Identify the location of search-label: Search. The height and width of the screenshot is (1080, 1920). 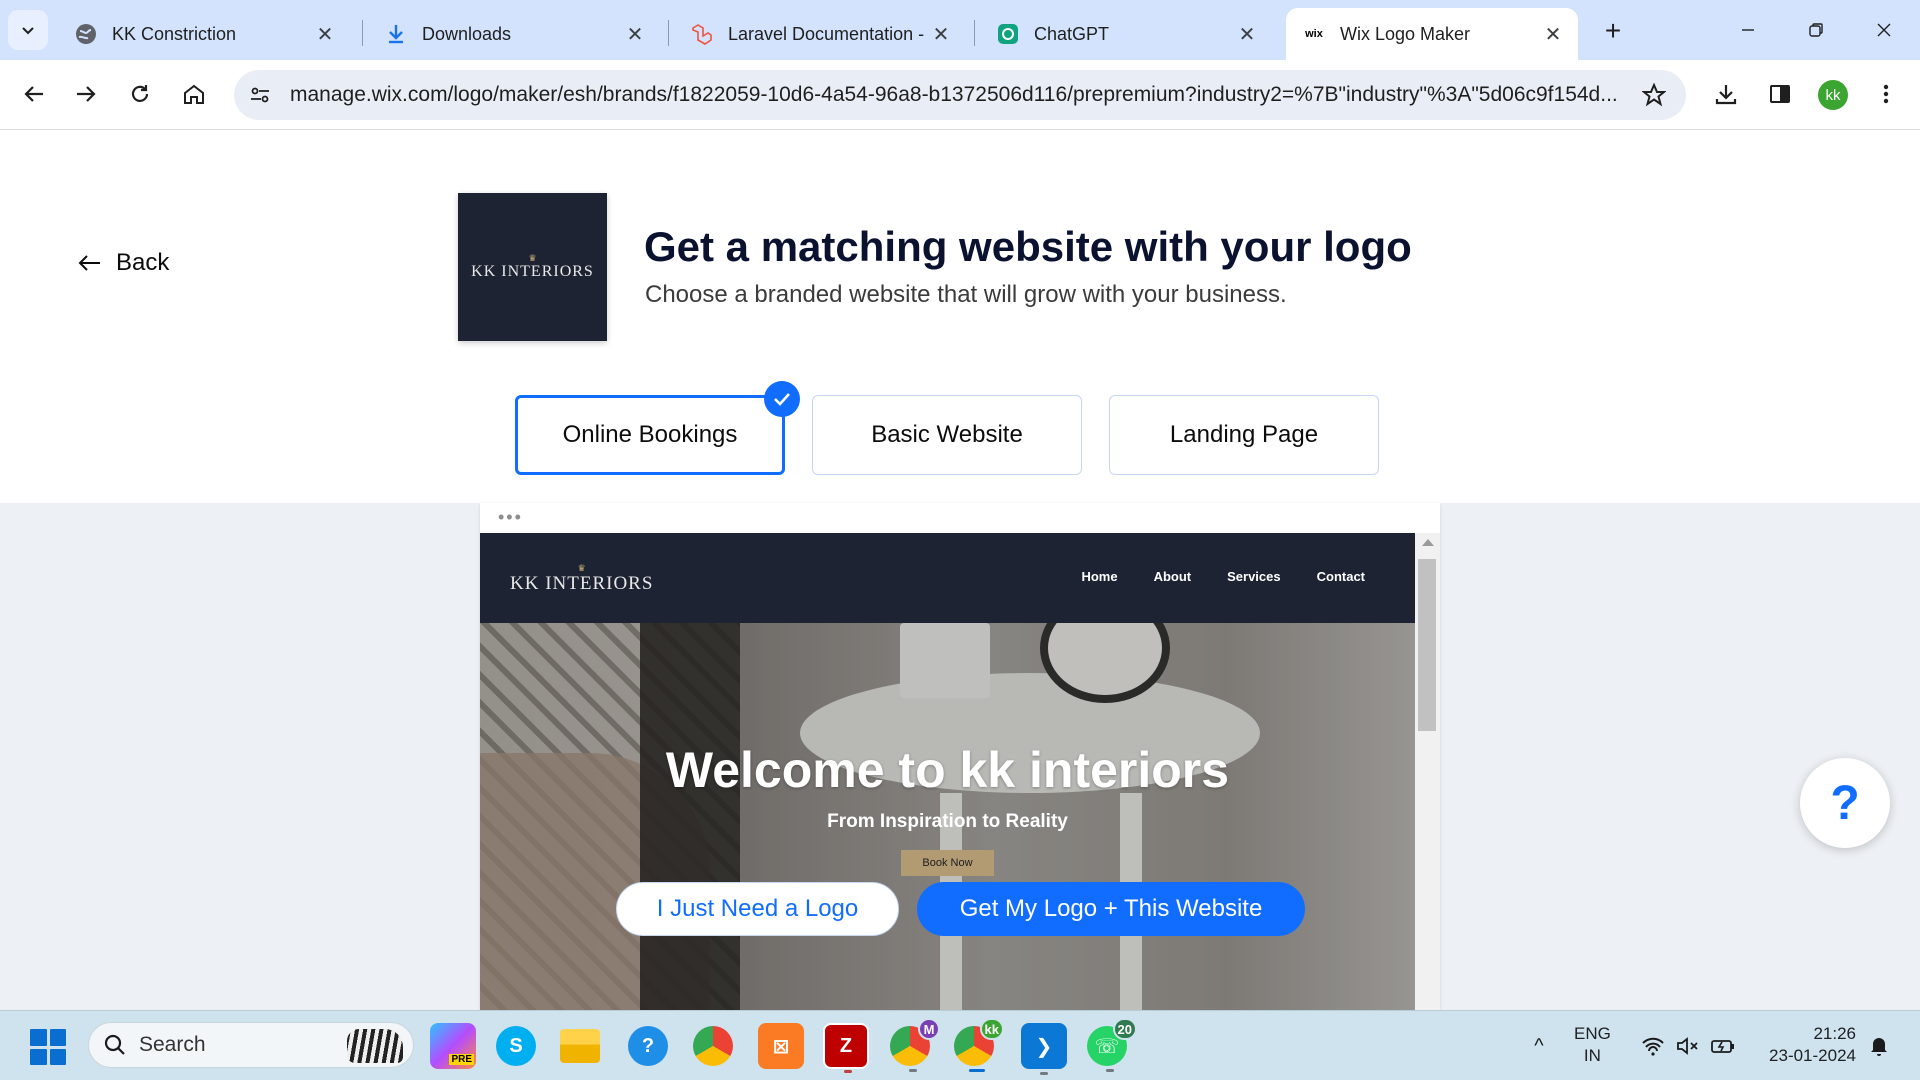
(172, 1044).